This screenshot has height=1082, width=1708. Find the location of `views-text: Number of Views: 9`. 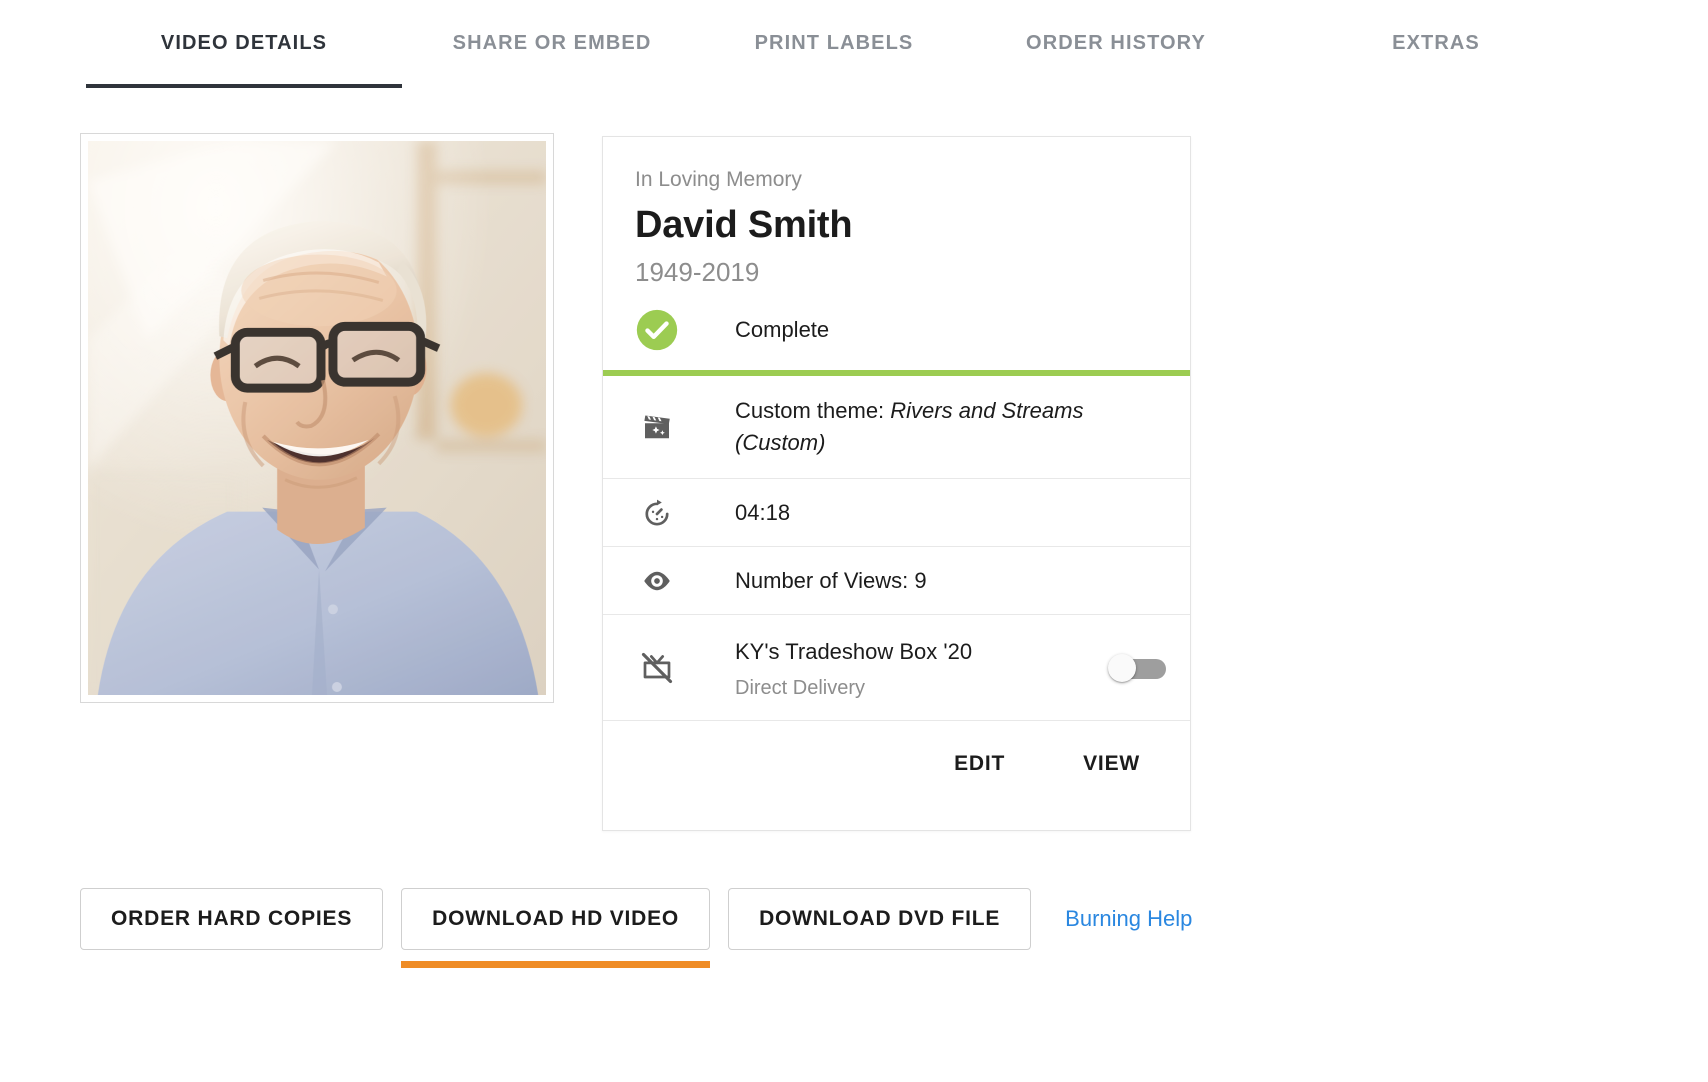

views-text: Number of Views: 9 is located at coordinates (831, 580).